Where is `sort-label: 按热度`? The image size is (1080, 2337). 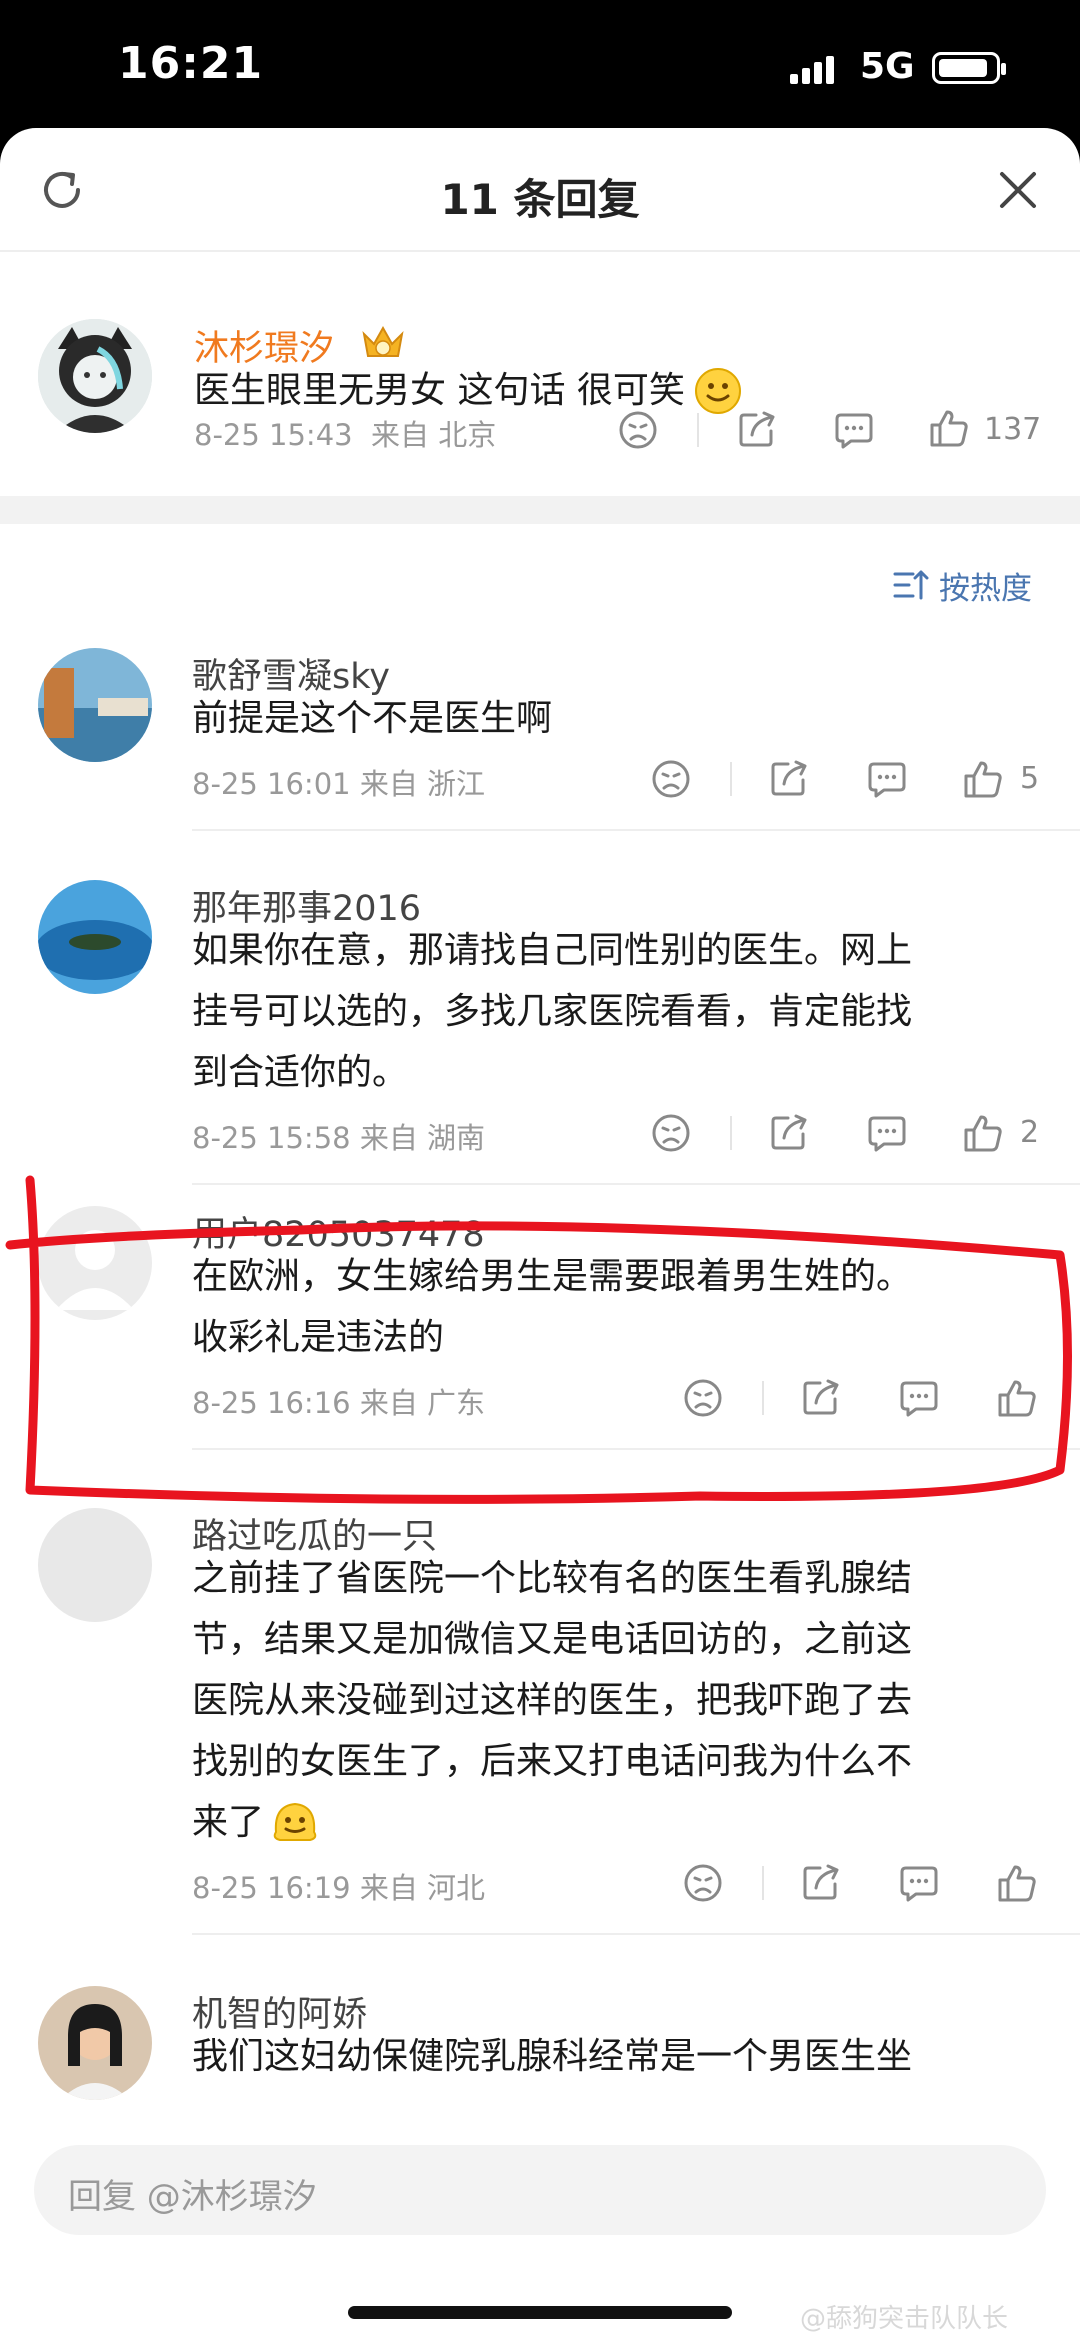 sort-label: 按热度 is located at coordinates (985, 588).